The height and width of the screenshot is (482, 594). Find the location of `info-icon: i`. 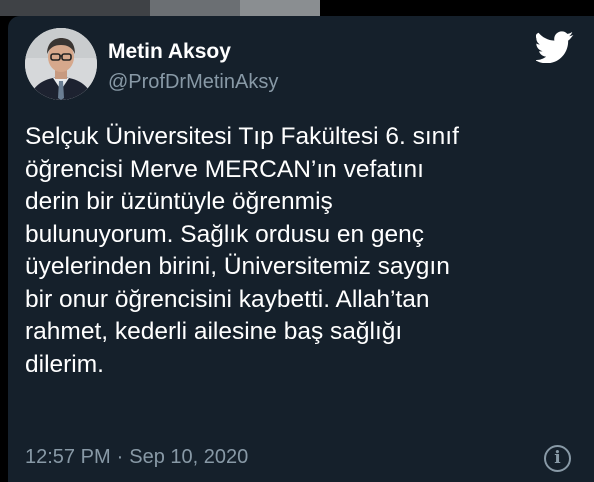

info-icon: i is located at coordinates (557, 458).